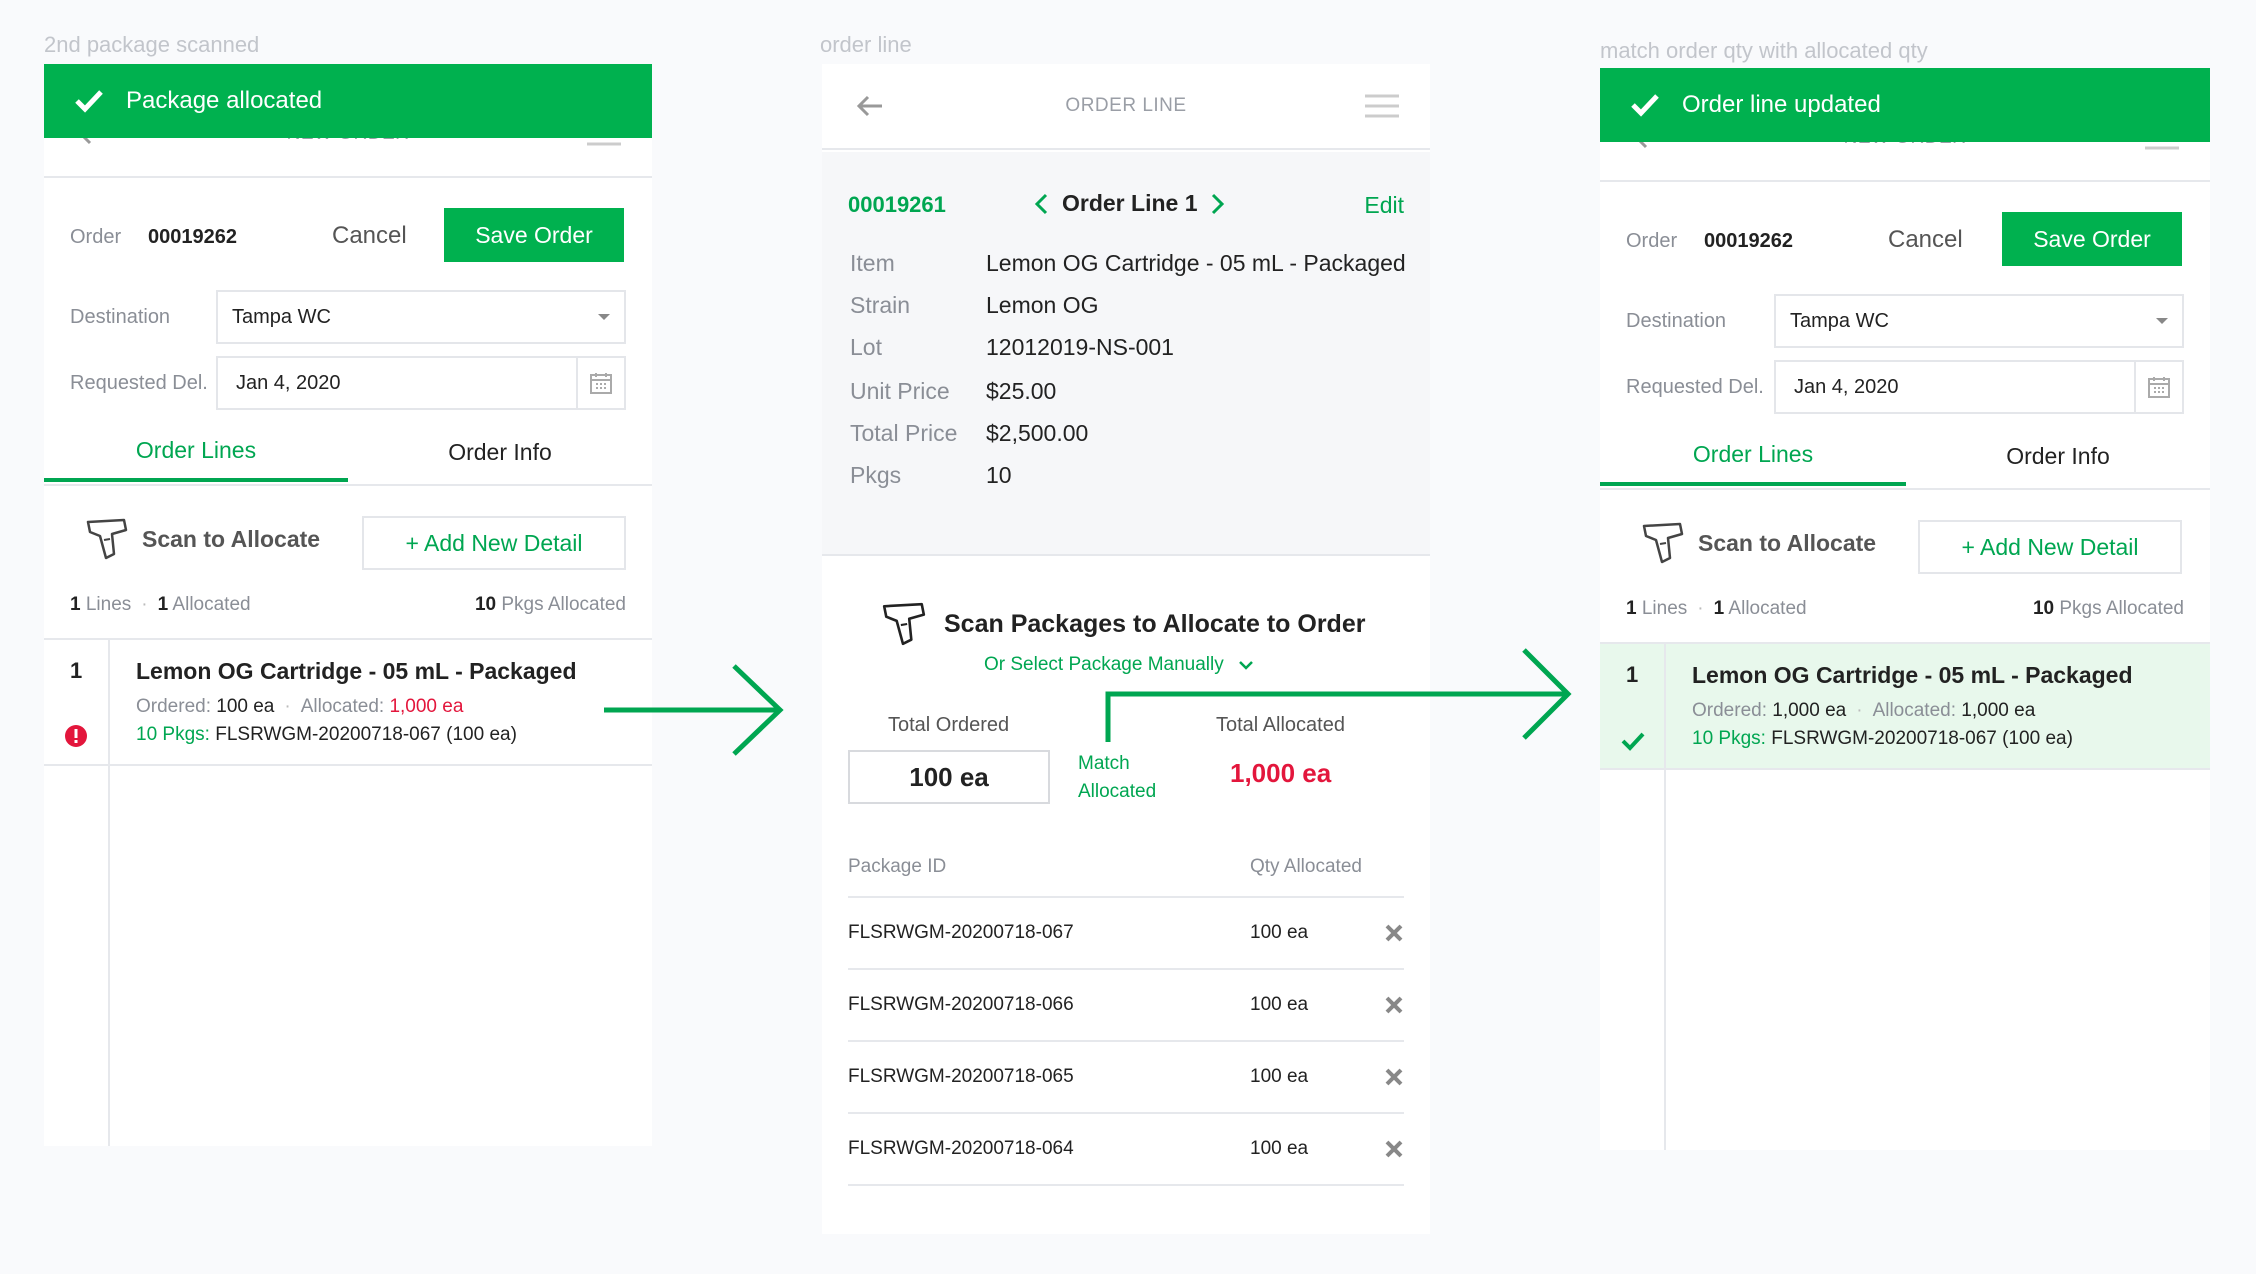  What do you see at coordinates (1155, 623) in the screenshot?
I see `scan-packages-label: Scan Packages to Allocate to Order` at bounding box center [1155, 623].